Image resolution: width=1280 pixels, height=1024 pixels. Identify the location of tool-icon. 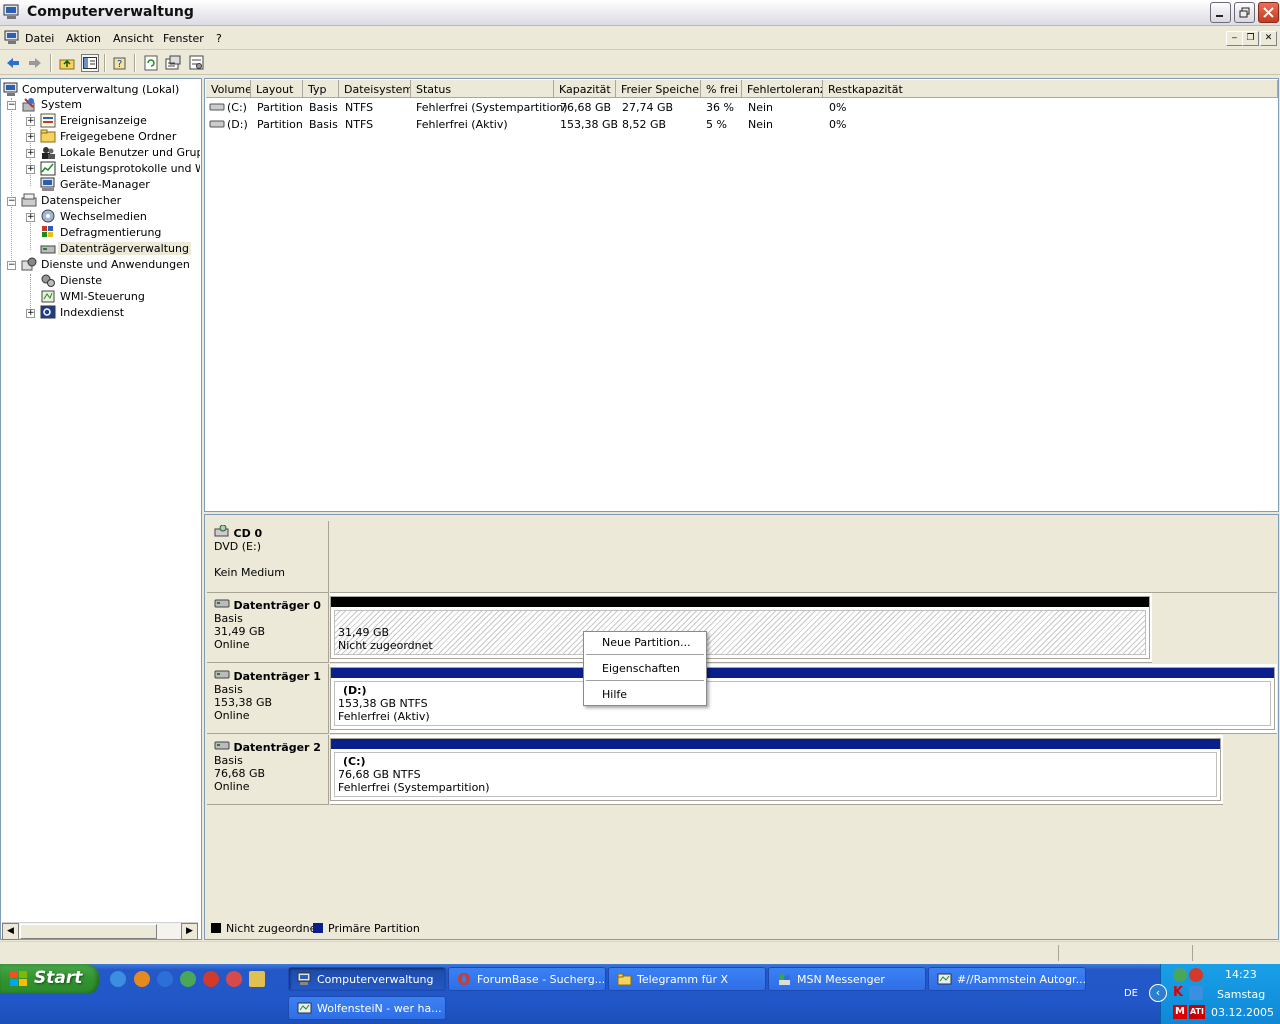
(257, 979).